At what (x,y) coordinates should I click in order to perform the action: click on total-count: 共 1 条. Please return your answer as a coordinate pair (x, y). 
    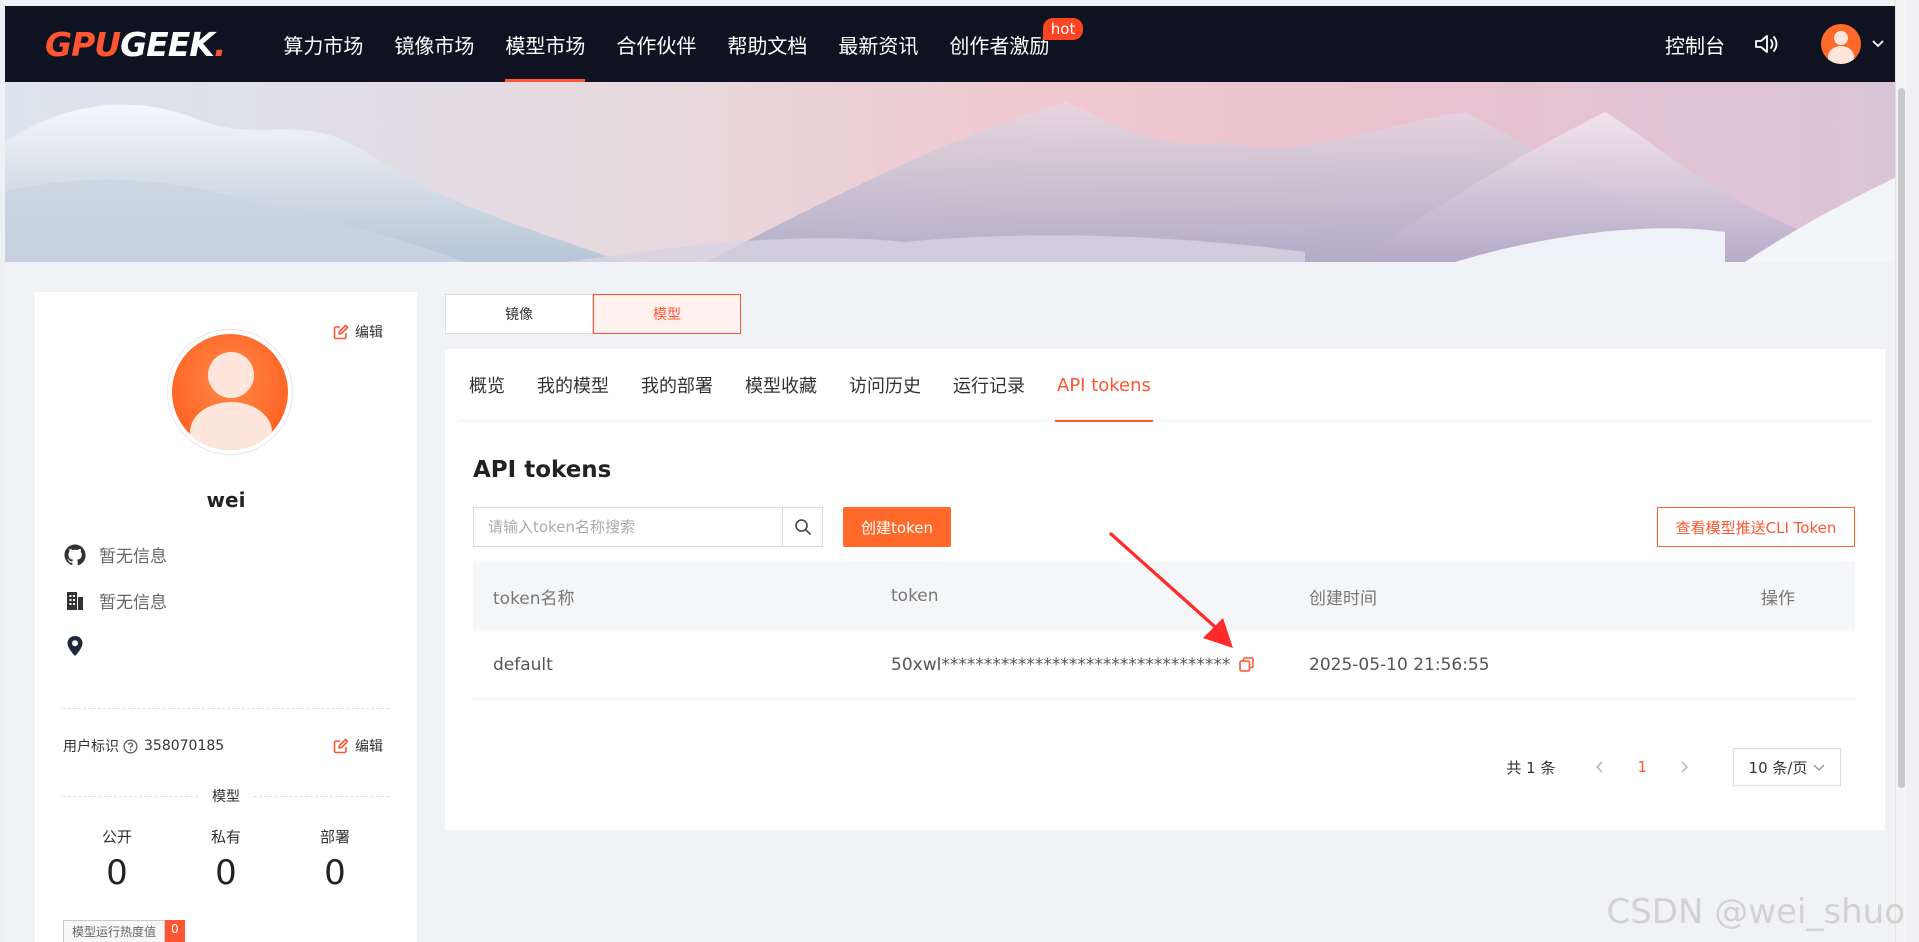
    Looking at the image, I should click on (1531, 767).